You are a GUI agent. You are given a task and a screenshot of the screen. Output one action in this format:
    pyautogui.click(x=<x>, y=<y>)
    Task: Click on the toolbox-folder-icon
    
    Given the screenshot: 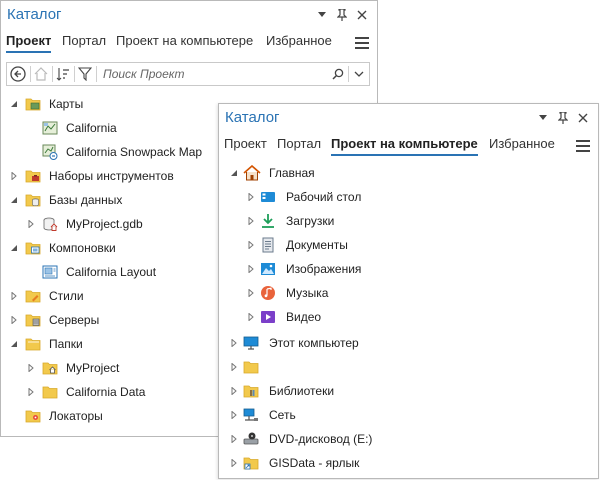 What is the action you would take?
    pyautogui.click(x=33, y=176)
    